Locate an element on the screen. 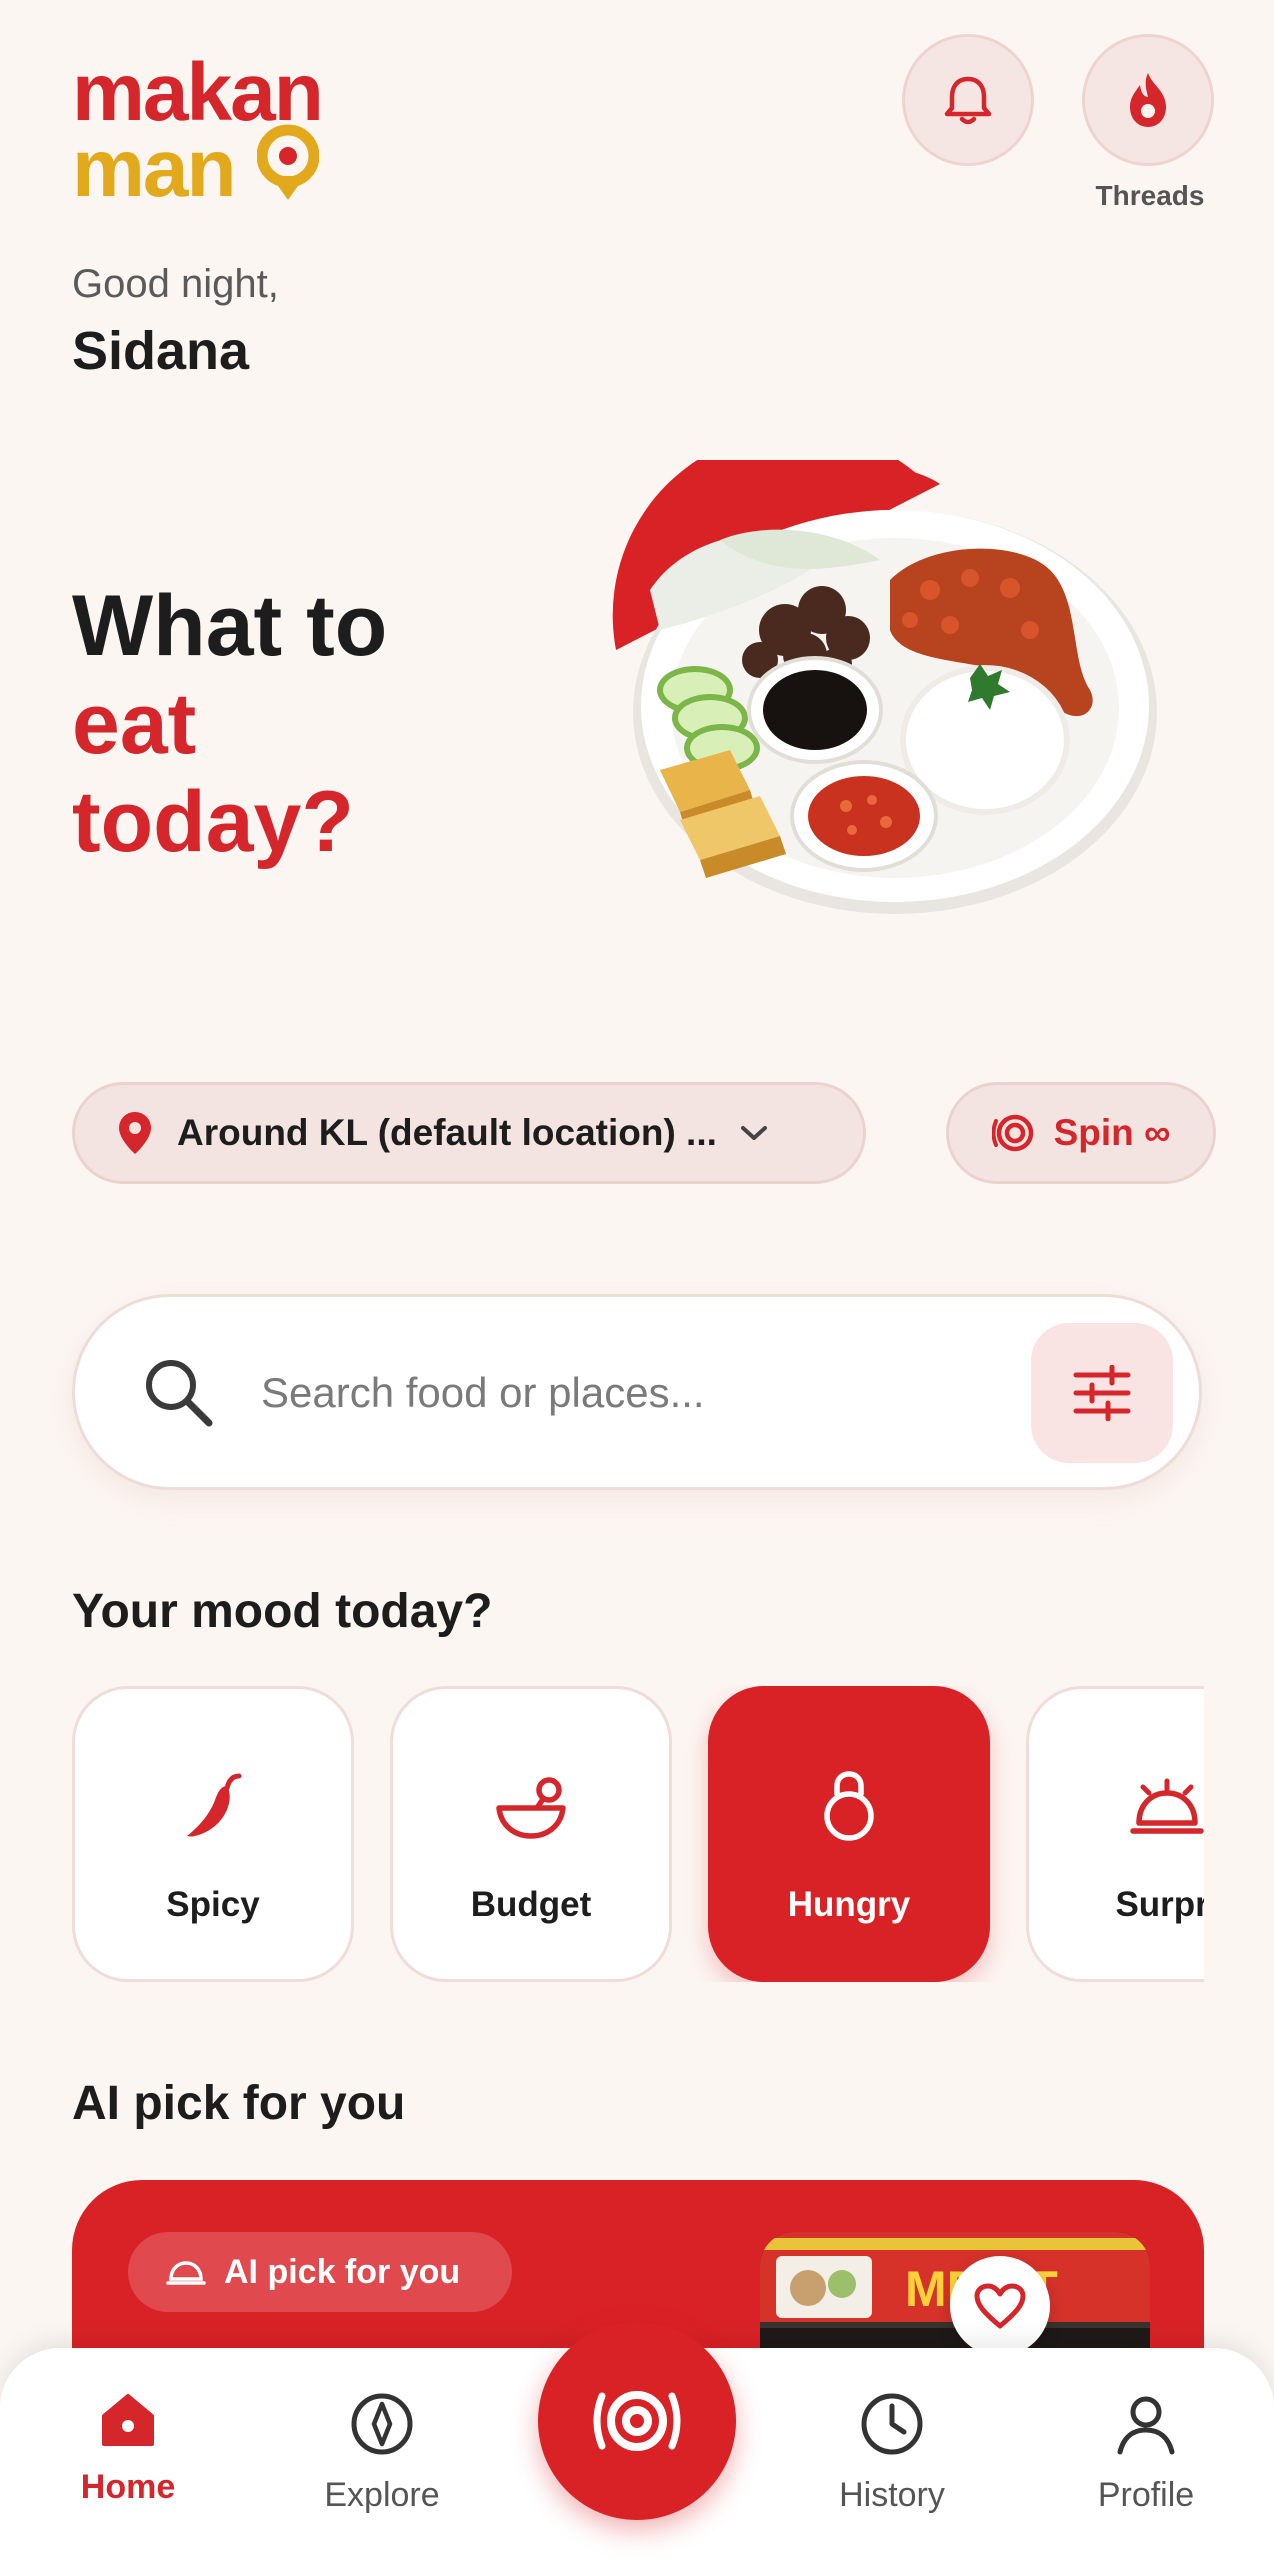  ai-pick-chip: AI pick for you is located at coordinates (320, 2272).